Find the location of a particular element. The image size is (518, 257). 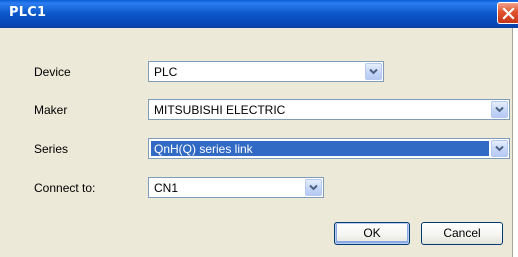

device-value: PLC is located at coordinates (166, 72).